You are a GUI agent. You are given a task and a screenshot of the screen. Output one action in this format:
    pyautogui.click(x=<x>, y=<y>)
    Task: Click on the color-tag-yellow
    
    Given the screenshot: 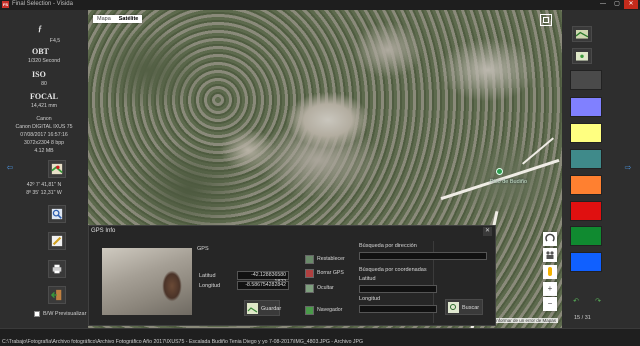 What is the action you would take?
    pyautogui.click(x=586, y=133)
    